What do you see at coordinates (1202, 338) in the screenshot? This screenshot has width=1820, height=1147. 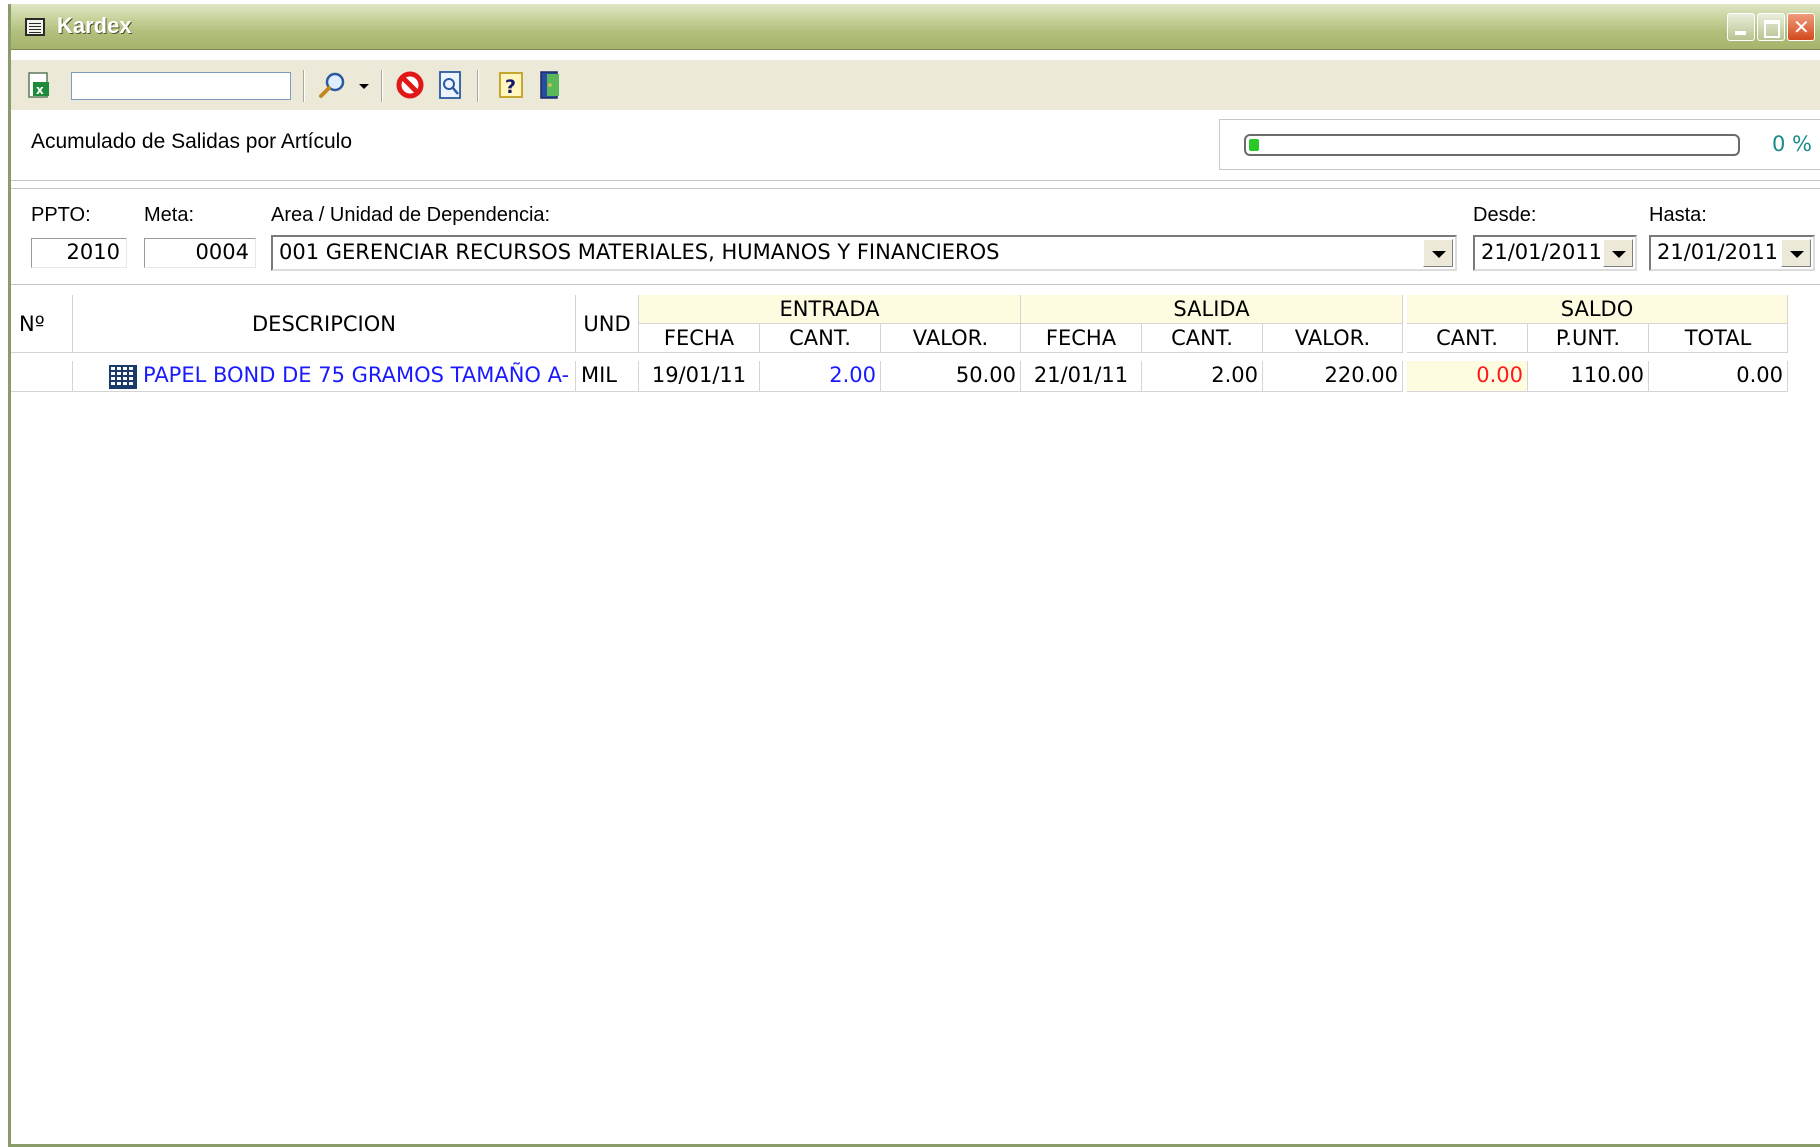 I see `column-header-salida-cant: CANT.` at bounding box center [1202, 338].